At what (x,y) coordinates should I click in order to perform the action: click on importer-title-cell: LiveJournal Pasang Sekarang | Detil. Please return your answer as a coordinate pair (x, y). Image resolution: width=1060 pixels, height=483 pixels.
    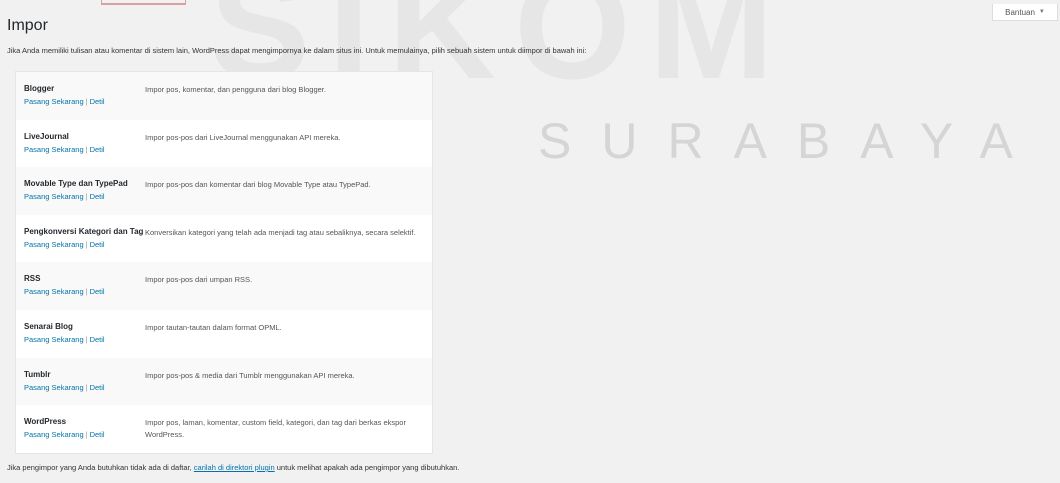
    Looking at the image, I should click on (84, 150).